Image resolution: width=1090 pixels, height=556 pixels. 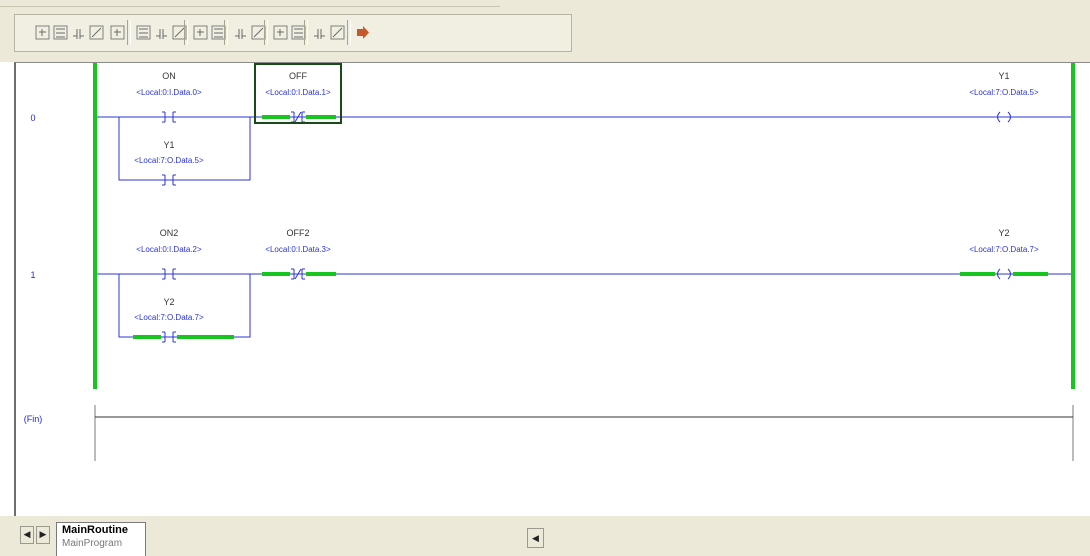 What do you see at coordinates (169, 249) in the screenshot?
I see `instruction-address: <Local:0:I.Data.2>` at bounding box center [169, 249].